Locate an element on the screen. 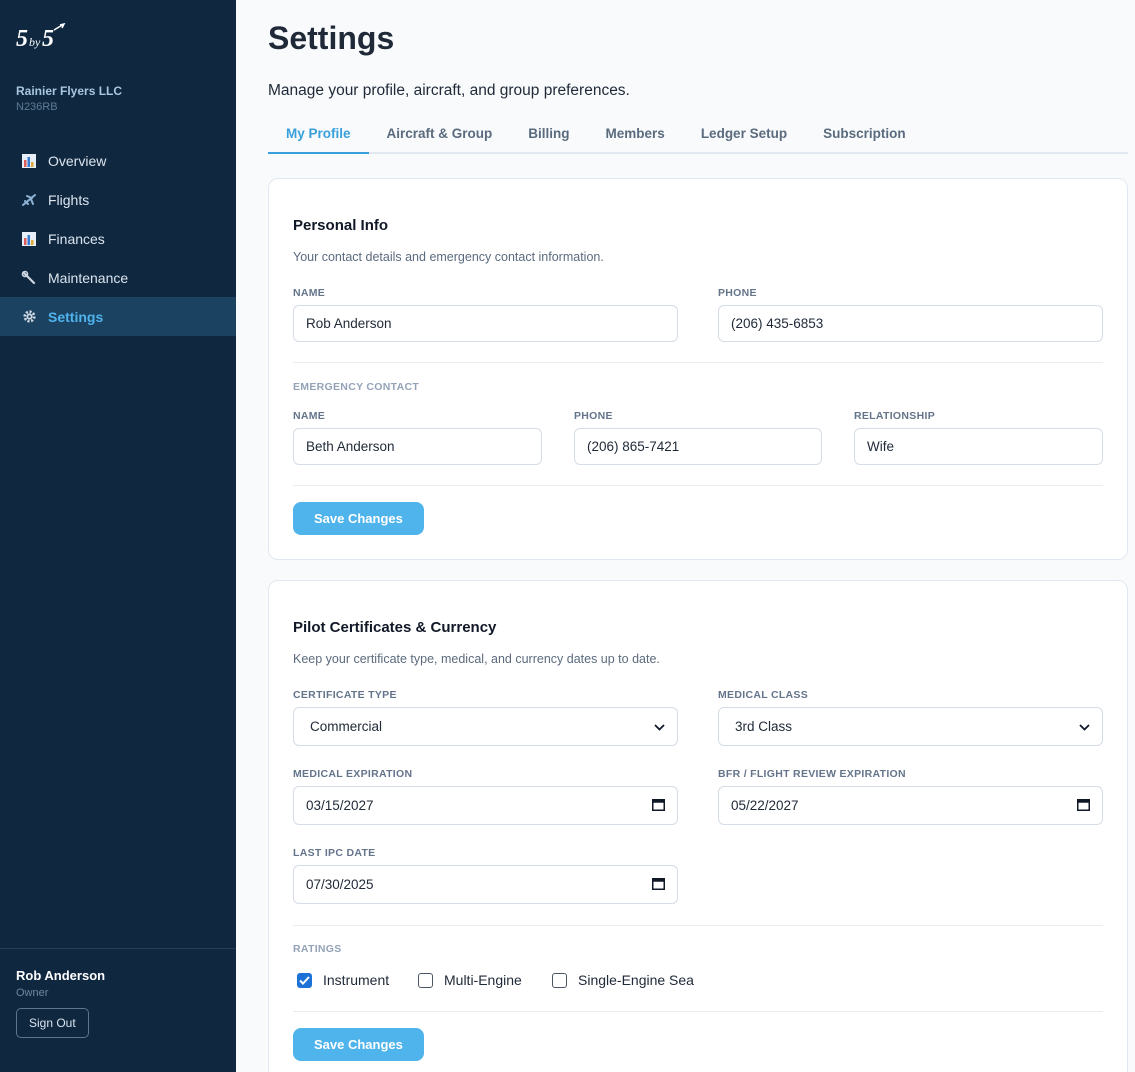  phone-field: (206) 435-6853 is located at coordinates (910, 323).